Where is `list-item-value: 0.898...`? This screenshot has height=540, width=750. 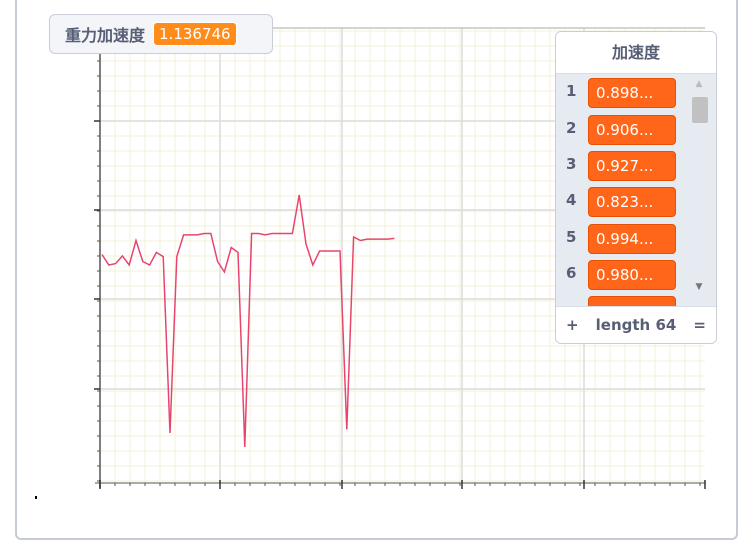
list-item-value: 0.898... is located at coordinates (632, 93).